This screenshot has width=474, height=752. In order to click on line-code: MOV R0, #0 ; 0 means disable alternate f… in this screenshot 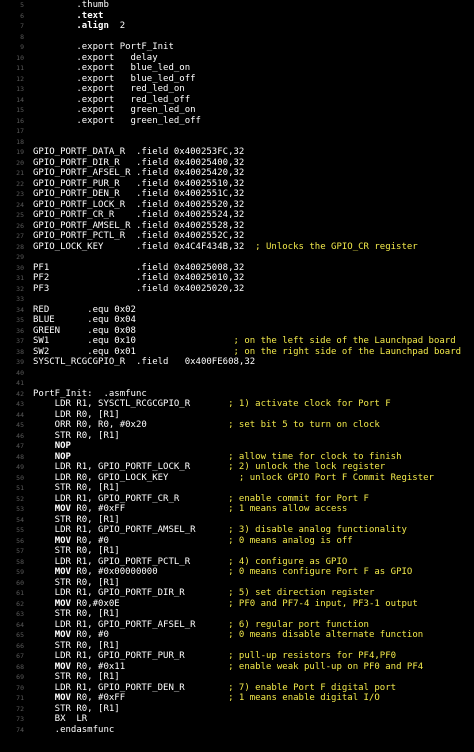, I will do `click(228, 635)`.